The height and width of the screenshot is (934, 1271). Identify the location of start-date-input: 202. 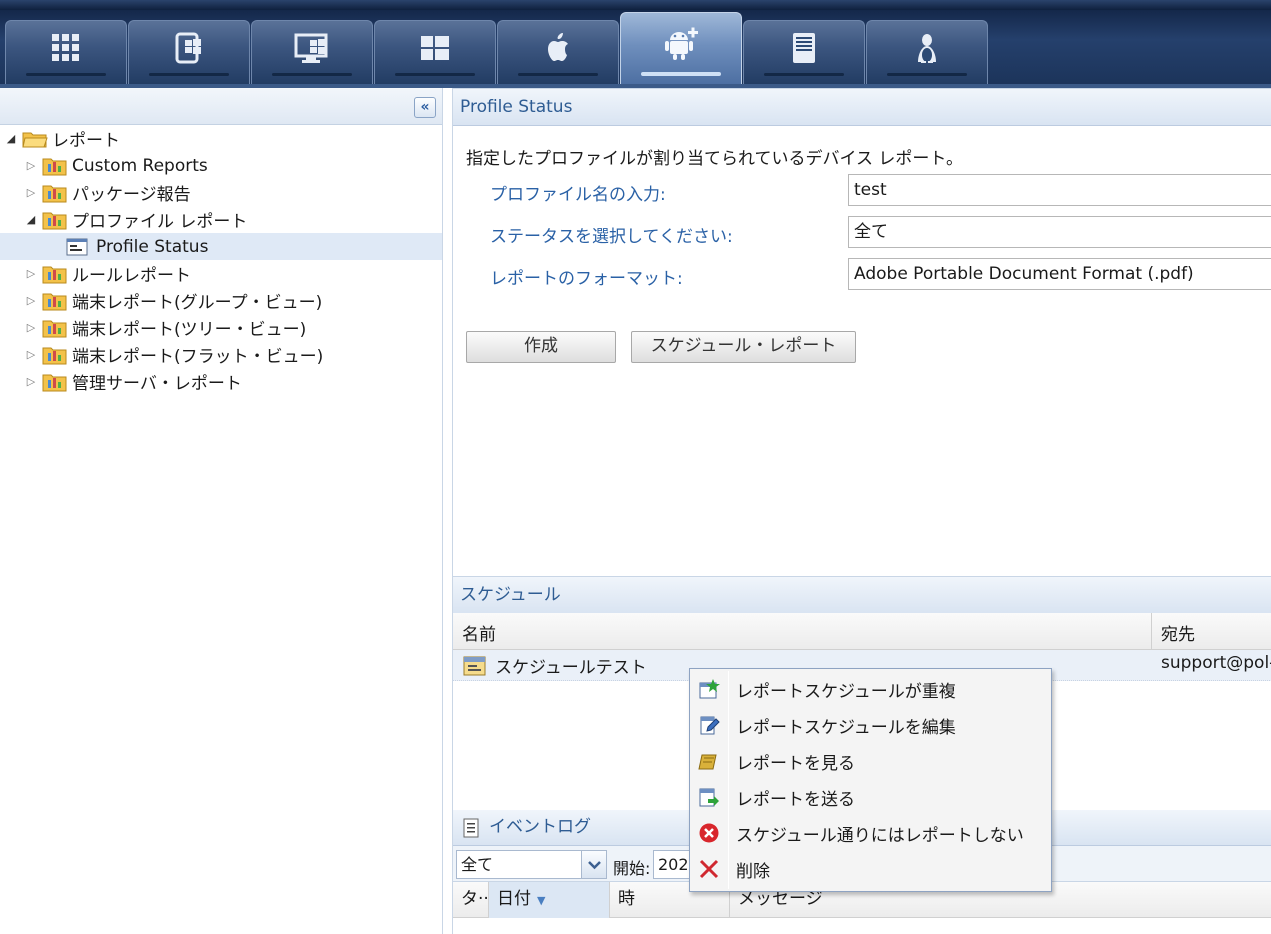
(673, 864).